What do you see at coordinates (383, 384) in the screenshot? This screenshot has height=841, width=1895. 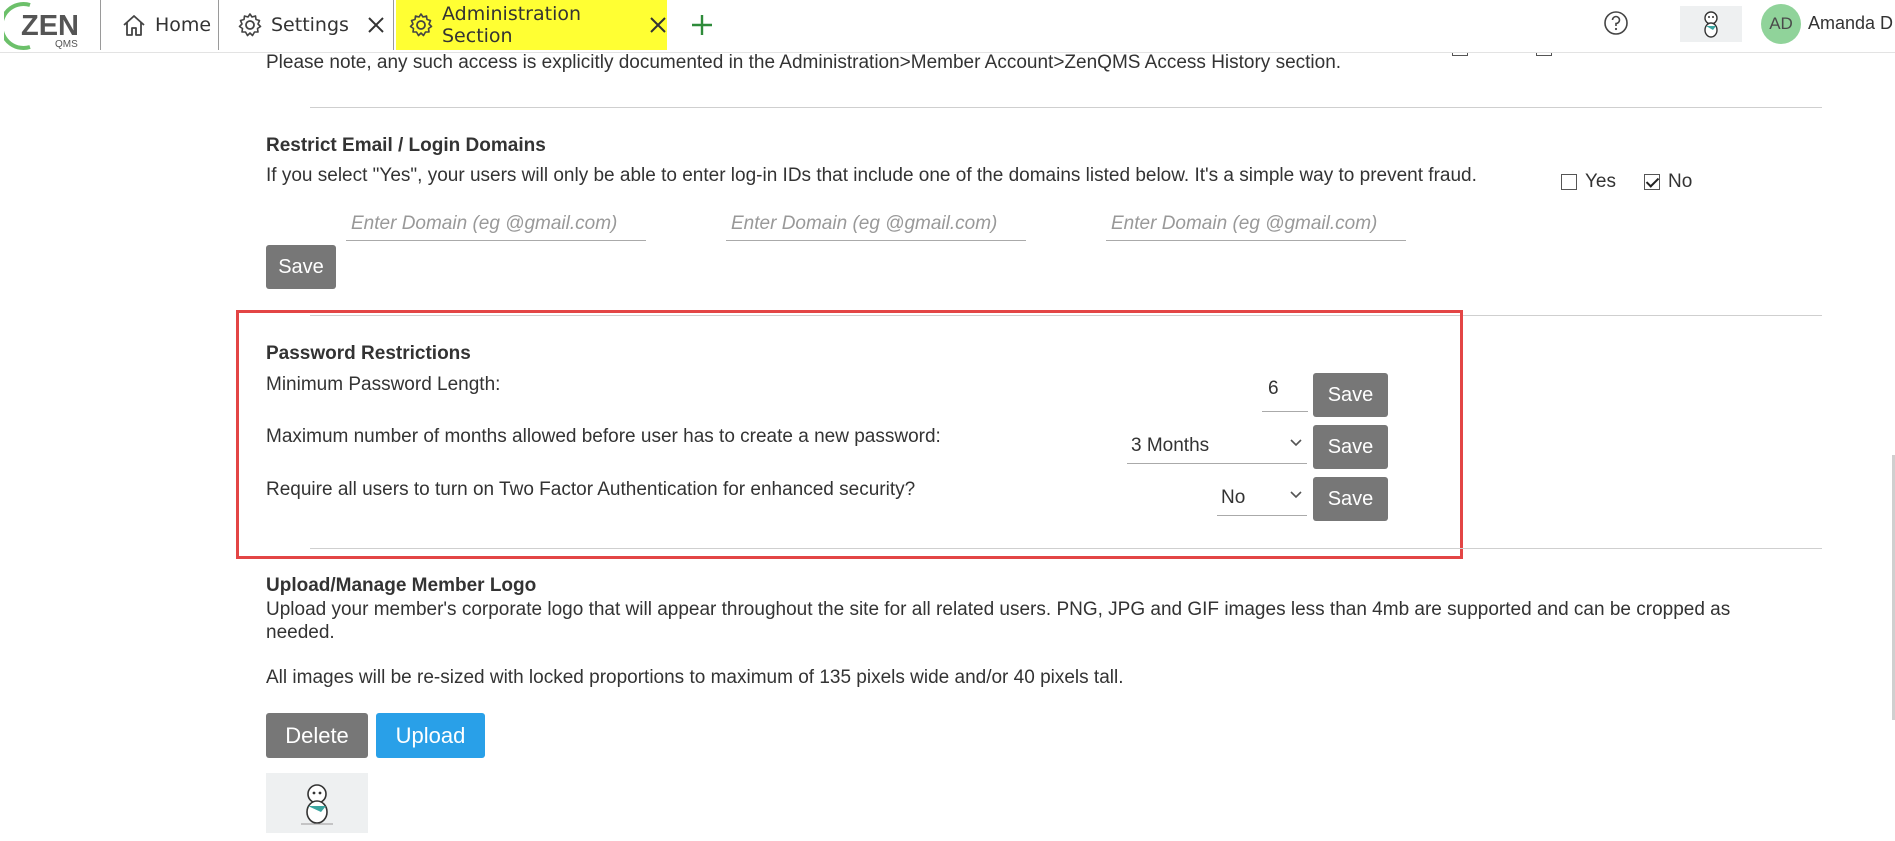 I see `min-password-length-label: Minimum Password Length:` at bounding box center [383, 384].